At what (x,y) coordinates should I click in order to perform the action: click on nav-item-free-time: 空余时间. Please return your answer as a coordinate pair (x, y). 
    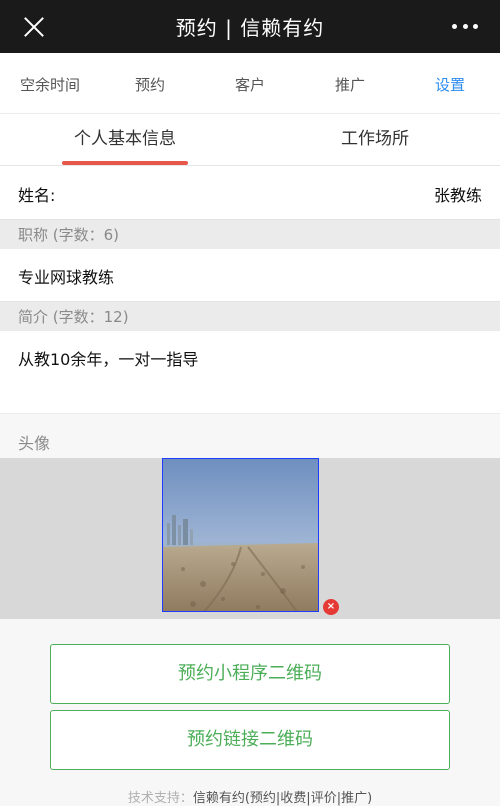
    Looking at the image, I should click on (50, 83).